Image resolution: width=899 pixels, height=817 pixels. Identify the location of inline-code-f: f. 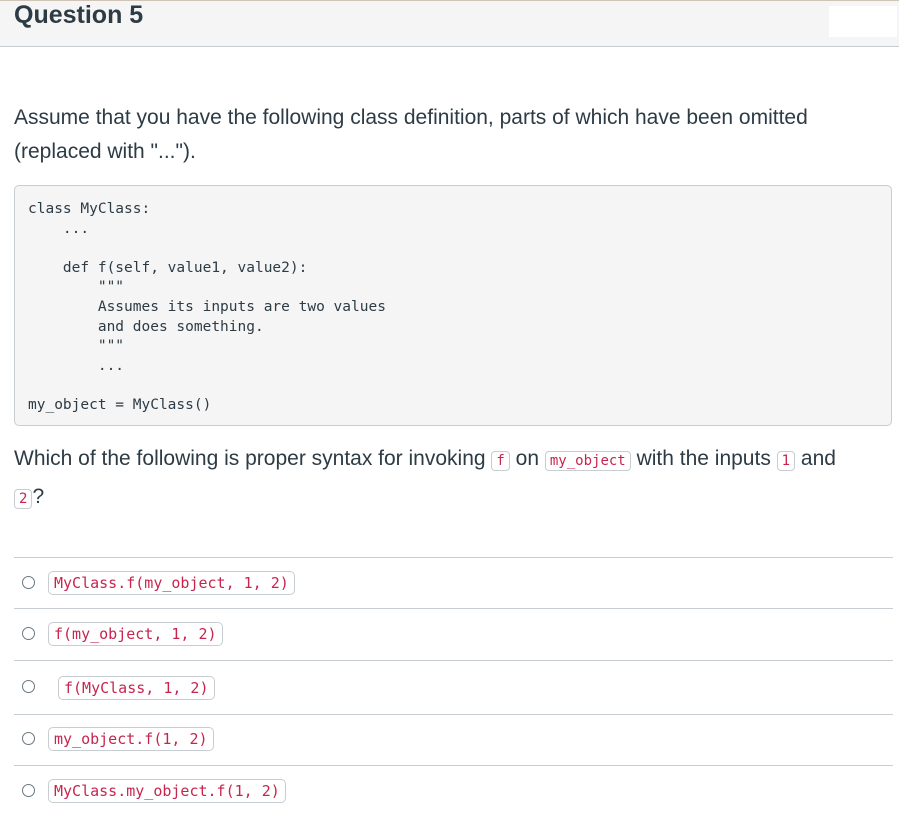
(500, 461).